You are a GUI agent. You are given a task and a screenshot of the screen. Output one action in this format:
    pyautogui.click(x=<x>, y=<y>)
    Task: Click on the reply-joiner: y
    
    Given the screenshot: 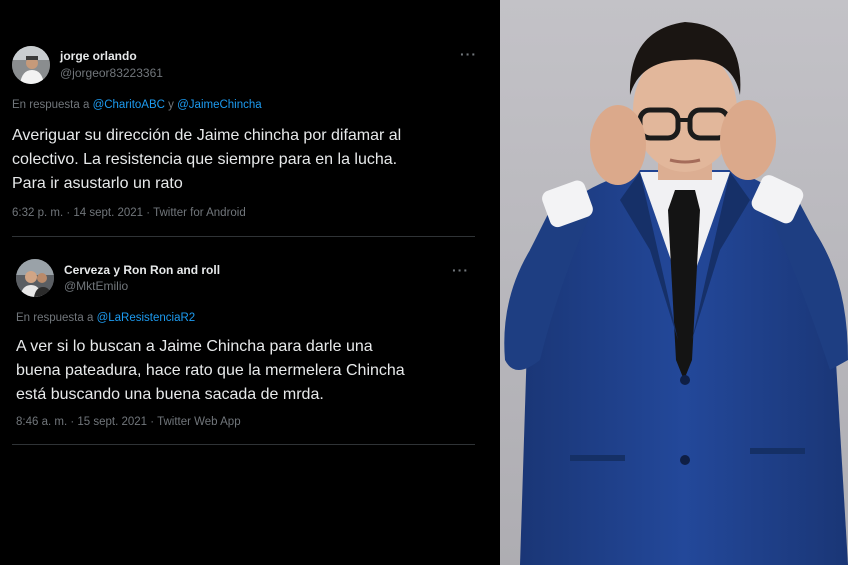 What is the action you would take?
    pyautogui.click(x=171, y=105)
    